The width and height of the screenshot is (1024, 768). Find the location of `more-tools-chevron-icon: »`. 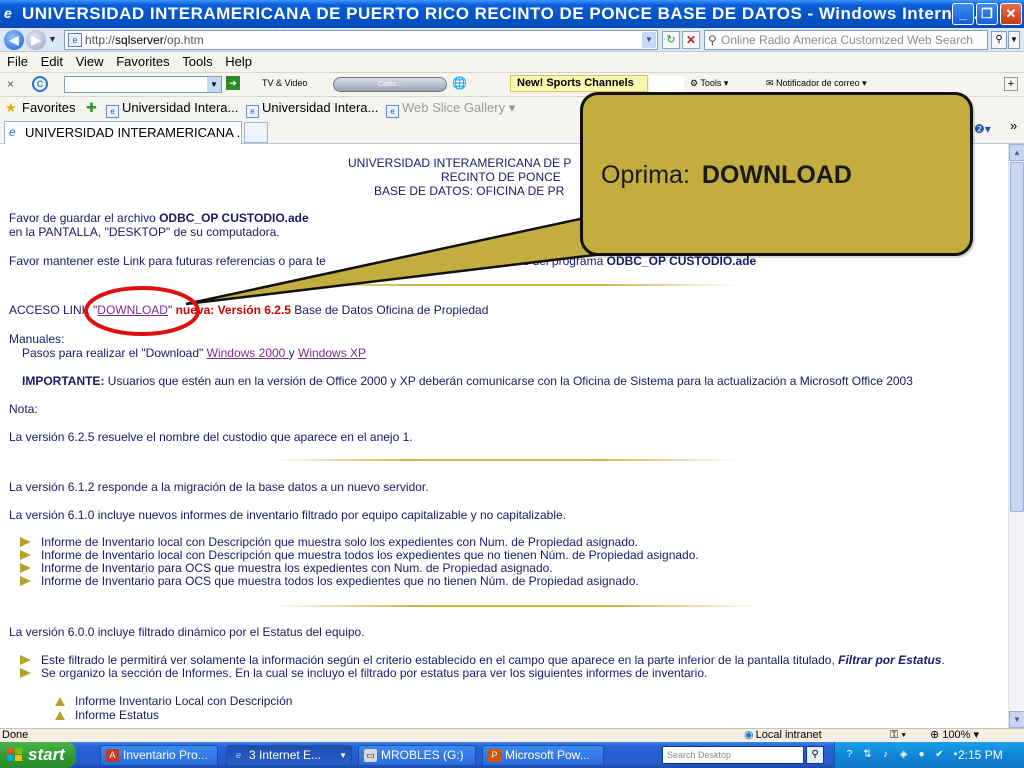

more-tools-chevron-icon: » is located at coordinates (1013, 125).